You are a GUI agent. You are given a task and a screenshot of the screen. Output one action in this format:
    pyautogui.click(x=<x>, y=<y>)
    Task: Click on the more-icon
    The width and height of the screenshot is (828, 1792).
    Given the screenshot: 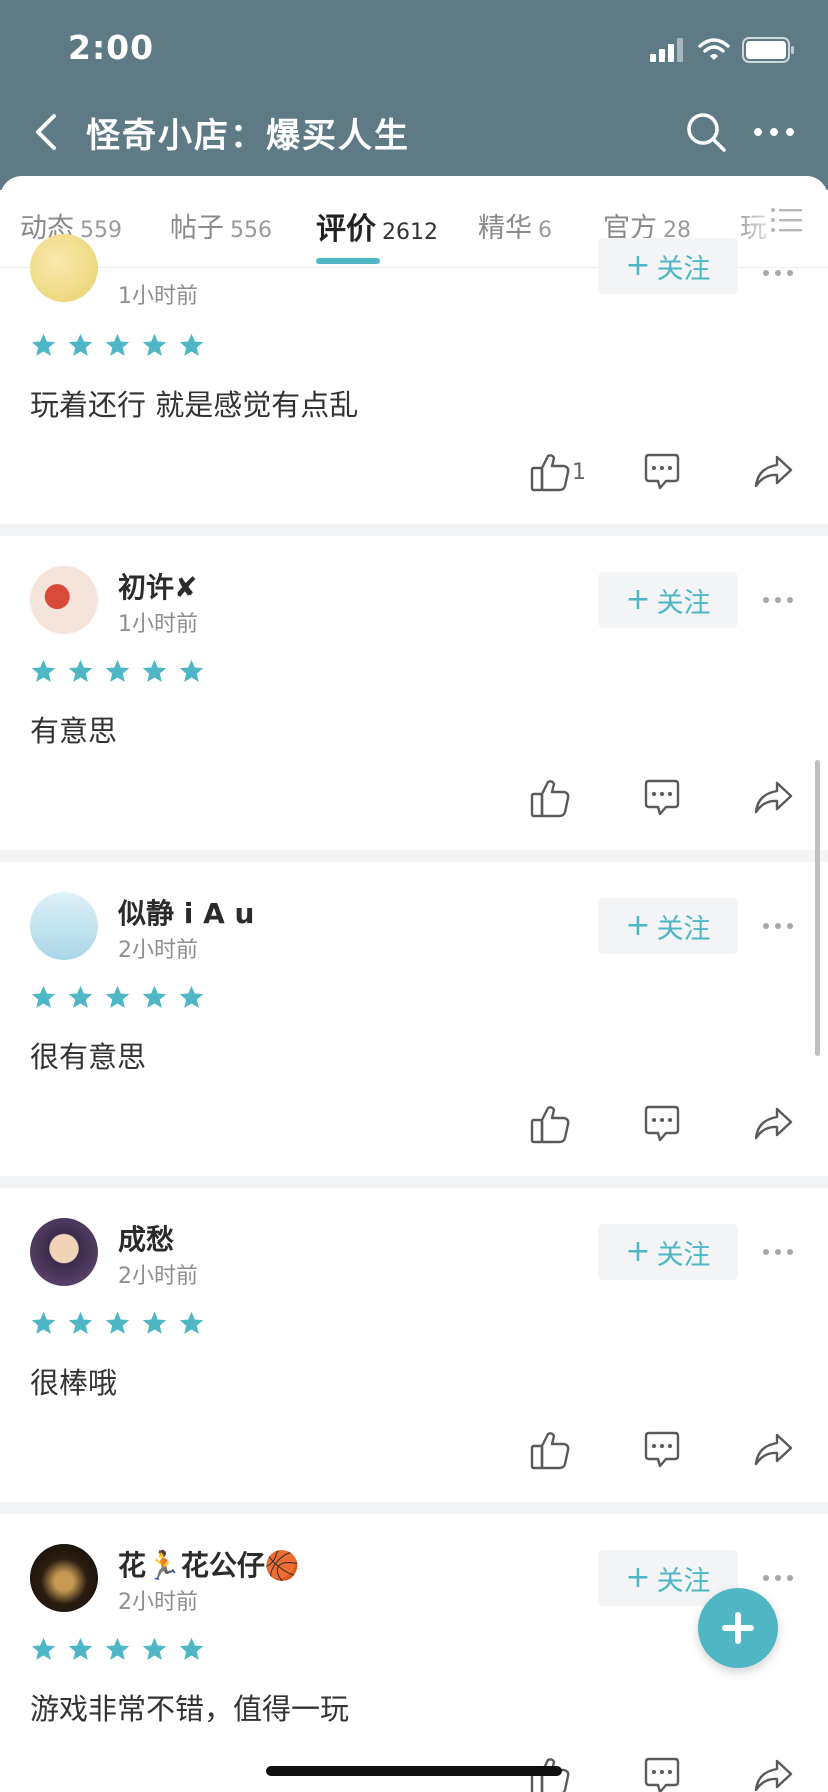 What is the action you would take?
    pyautogui.click(x=774, y=132)
    